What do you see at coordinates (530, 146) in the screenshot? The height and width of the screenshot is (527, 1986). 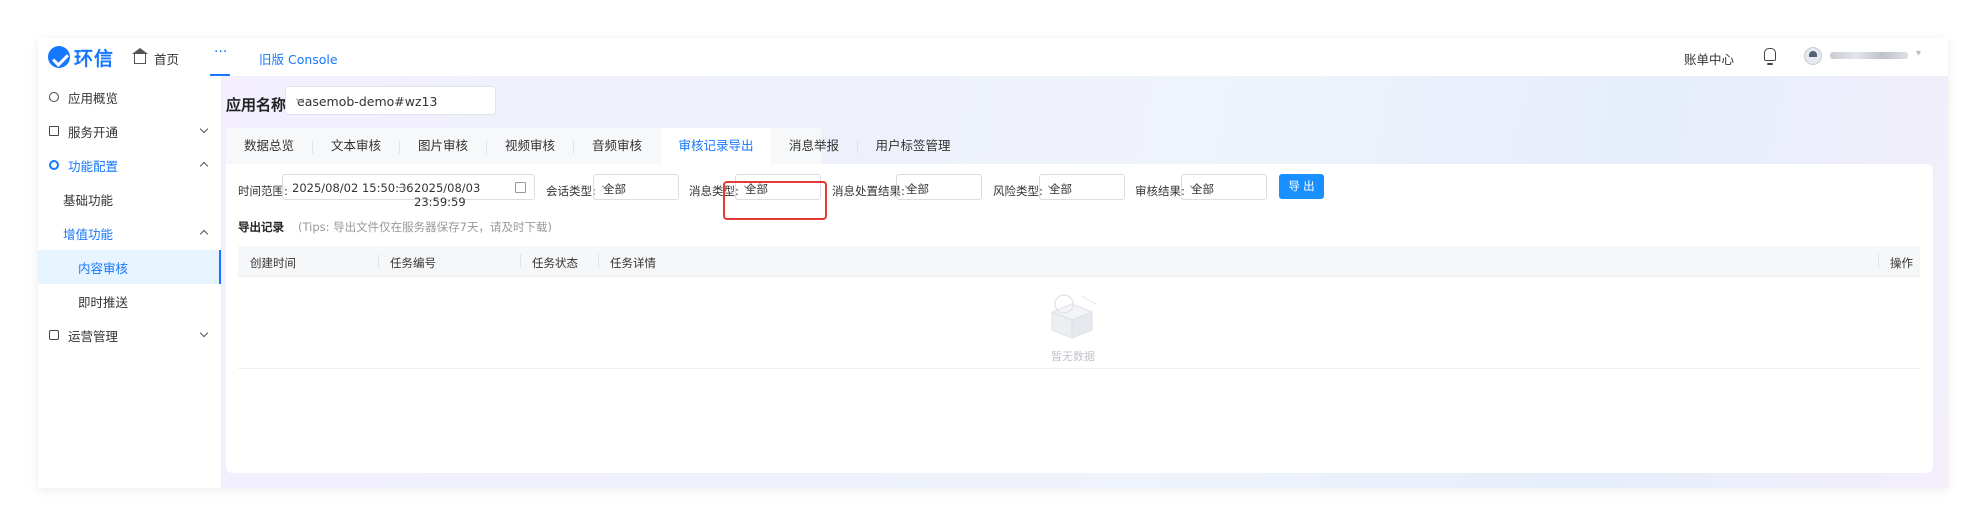 I see `tab-video-review: 视频审核` at bounding box center [530, 146].